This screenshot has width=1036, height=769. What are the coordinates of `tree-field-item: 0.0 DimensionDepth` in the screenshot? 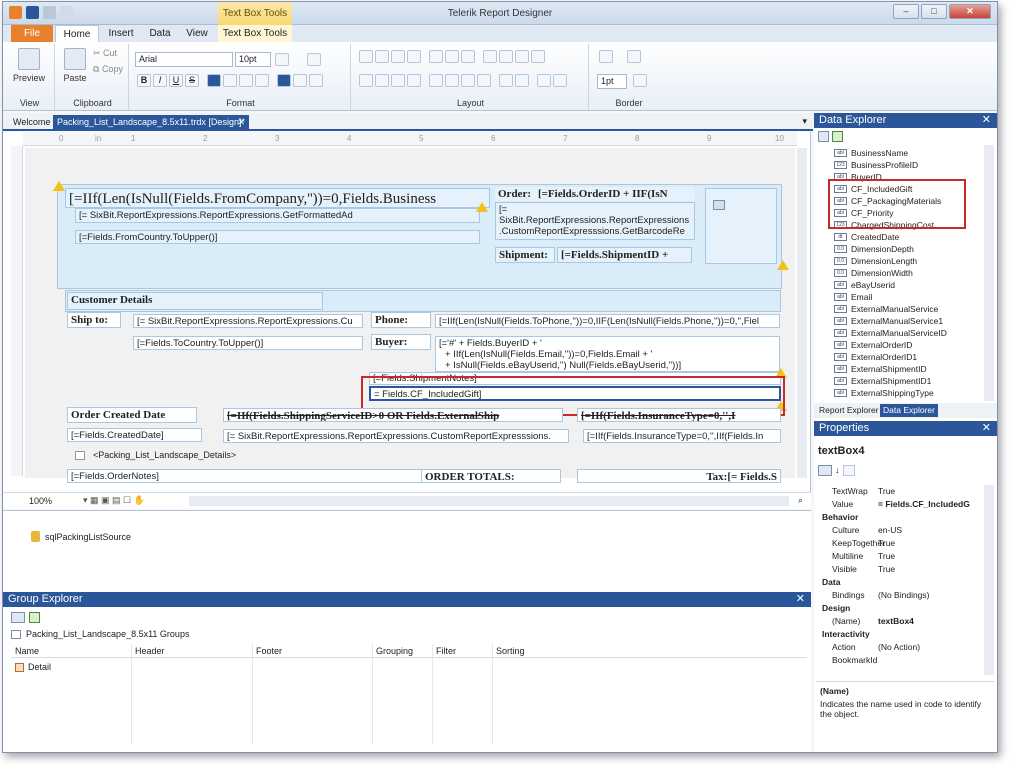 It's located at (874, 249).